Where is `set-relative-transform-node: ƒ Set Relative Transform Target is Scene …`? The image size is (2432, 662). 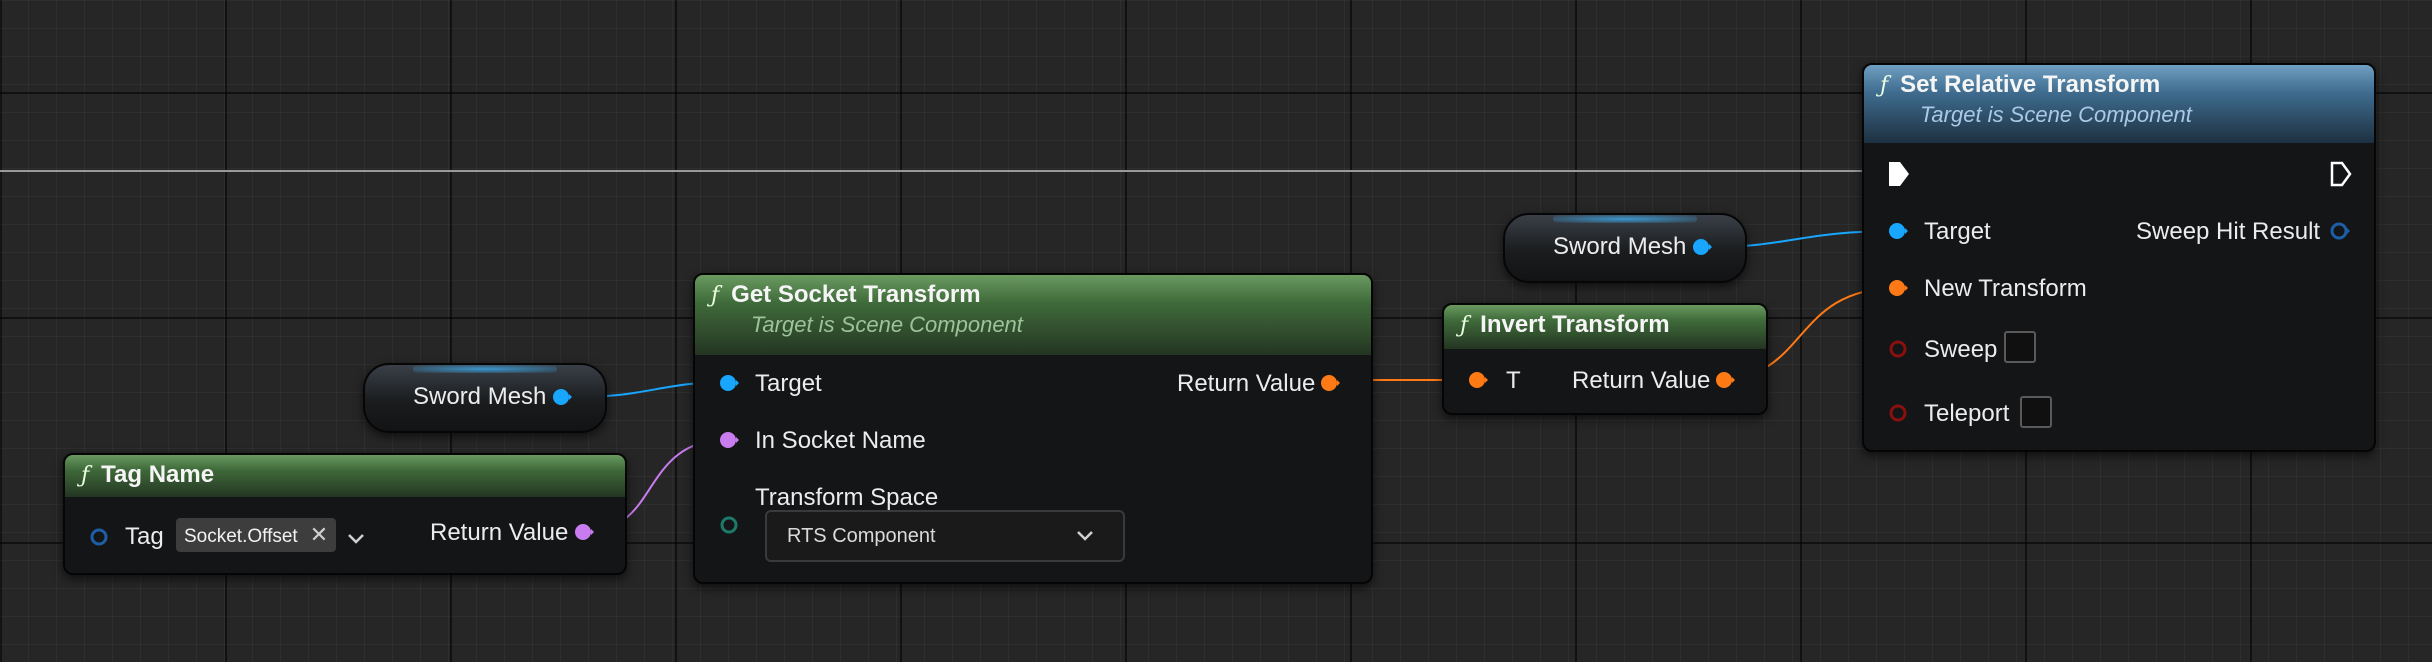
set-relative-transform-node: ƒ Set Relative Transform Target is Scene … is located at coordinates (2119, 257).